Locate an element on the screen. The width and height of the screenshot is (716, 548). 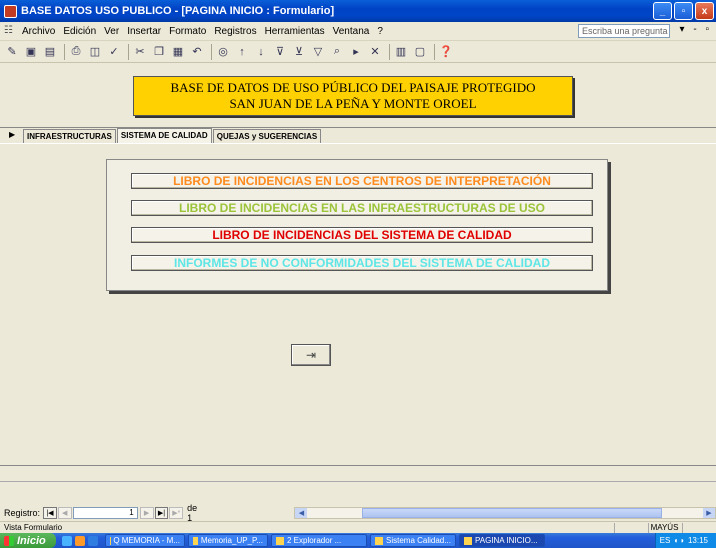
help-icon: ❓ is located at coordinates (446, 52).